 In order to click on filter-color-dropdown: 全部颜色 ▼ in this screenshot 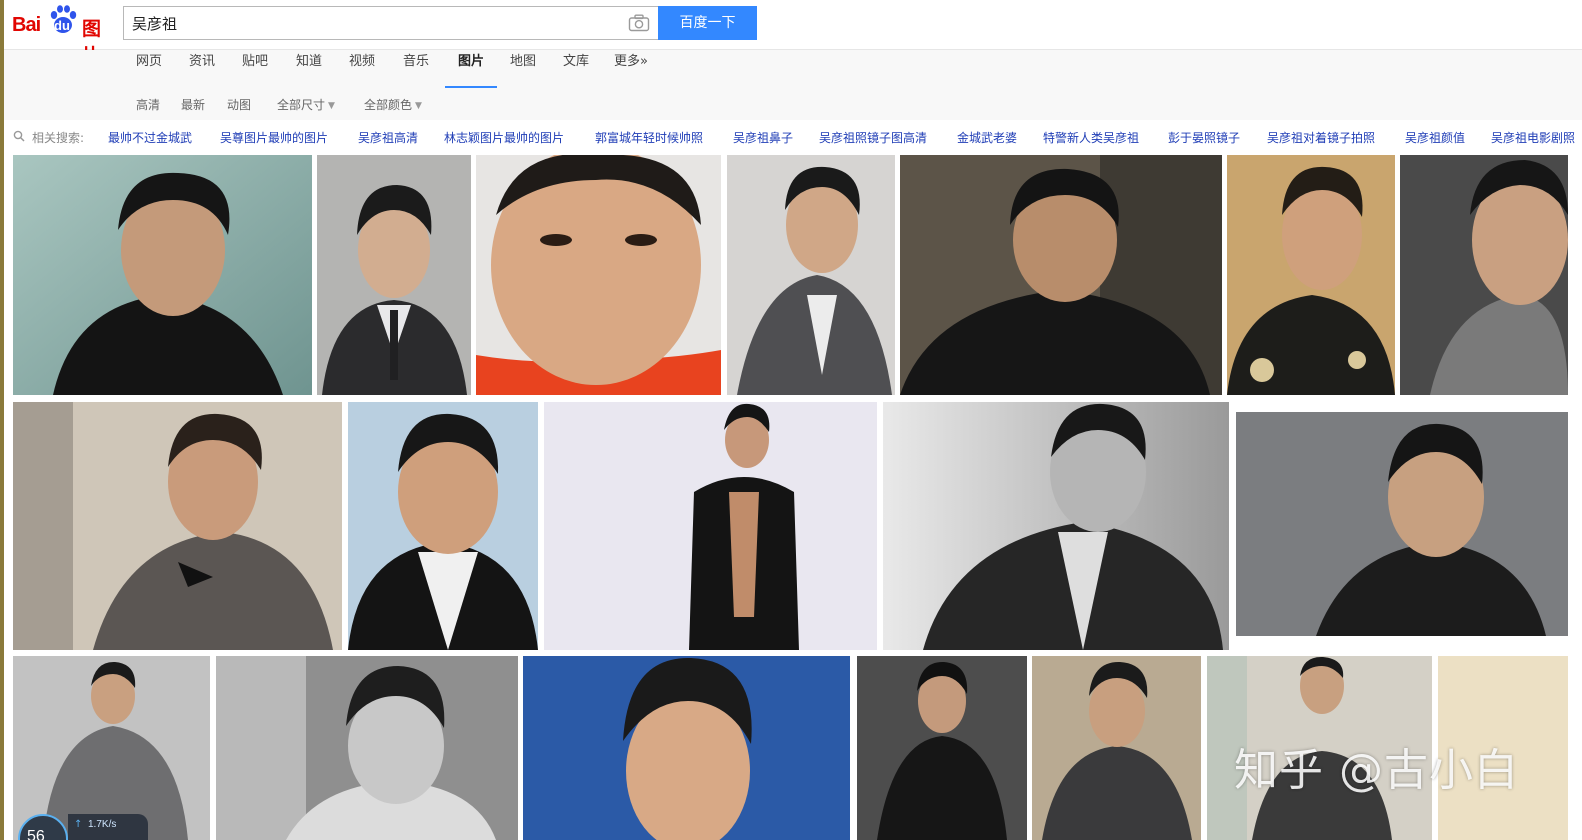, I will do `click(393, 104)`.